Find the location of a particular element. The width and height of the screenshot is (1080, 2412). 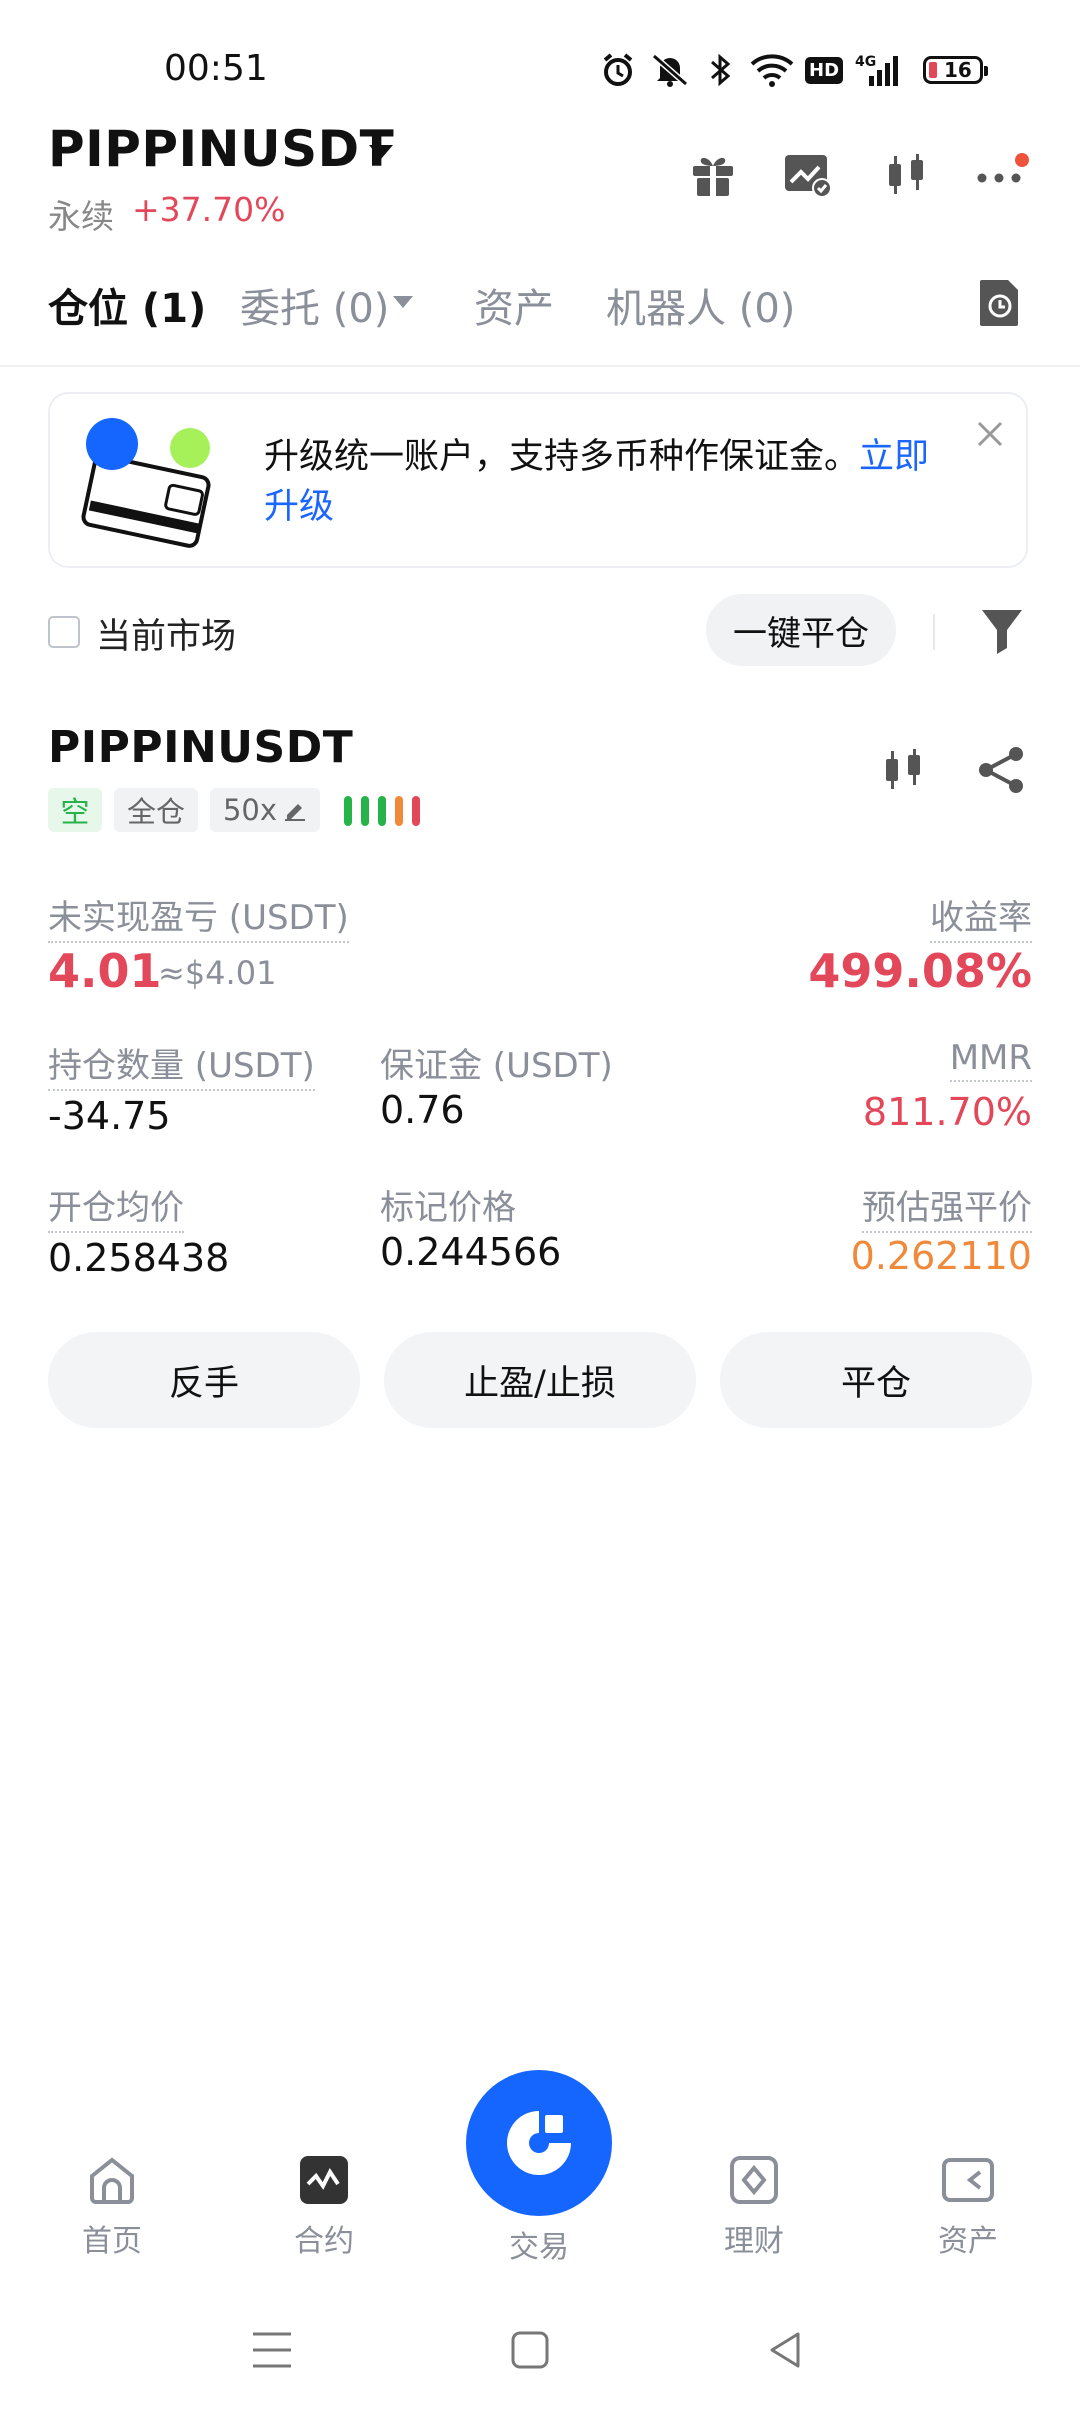

trade-button is located at coordinates (539, 2143).